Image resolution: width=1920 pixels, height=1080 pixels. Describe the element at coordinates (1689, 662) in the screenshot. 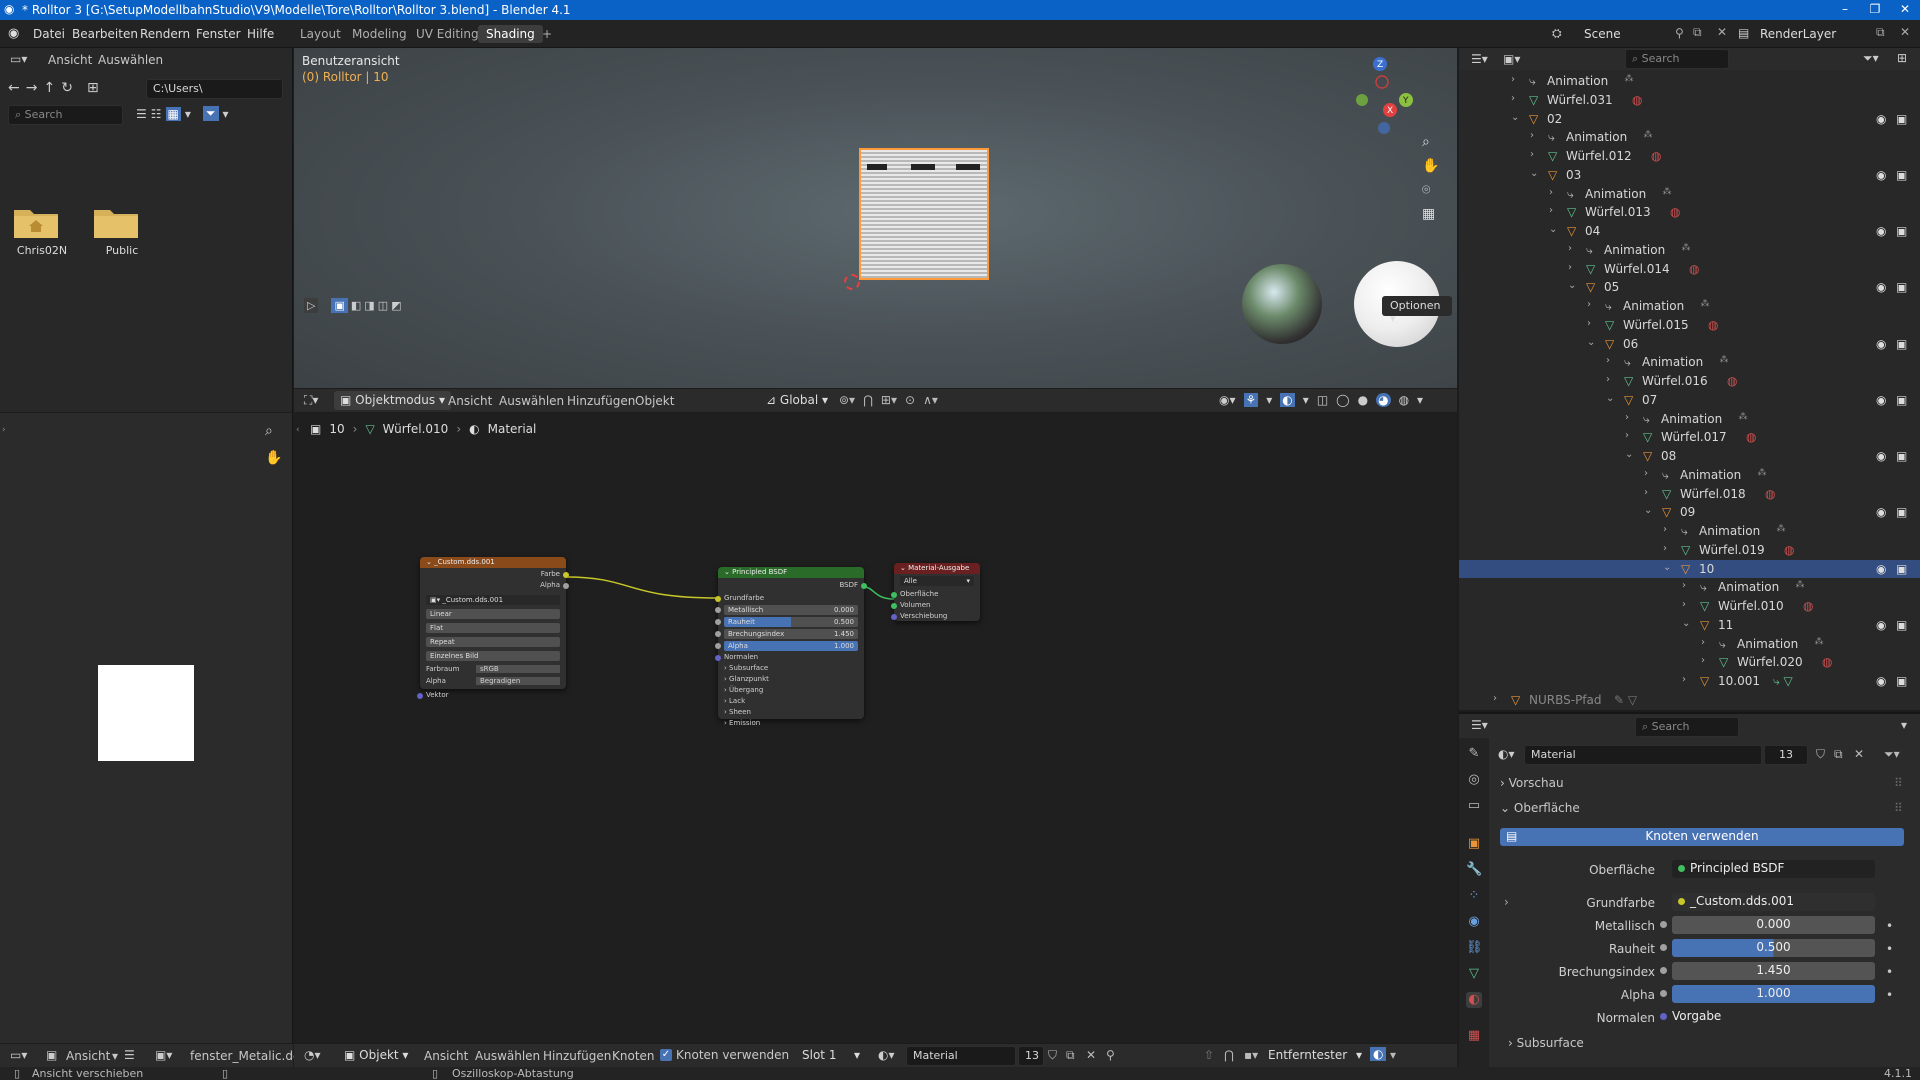

I see `outliner-row: › ▽ Würfel.020 ◍` at that location.